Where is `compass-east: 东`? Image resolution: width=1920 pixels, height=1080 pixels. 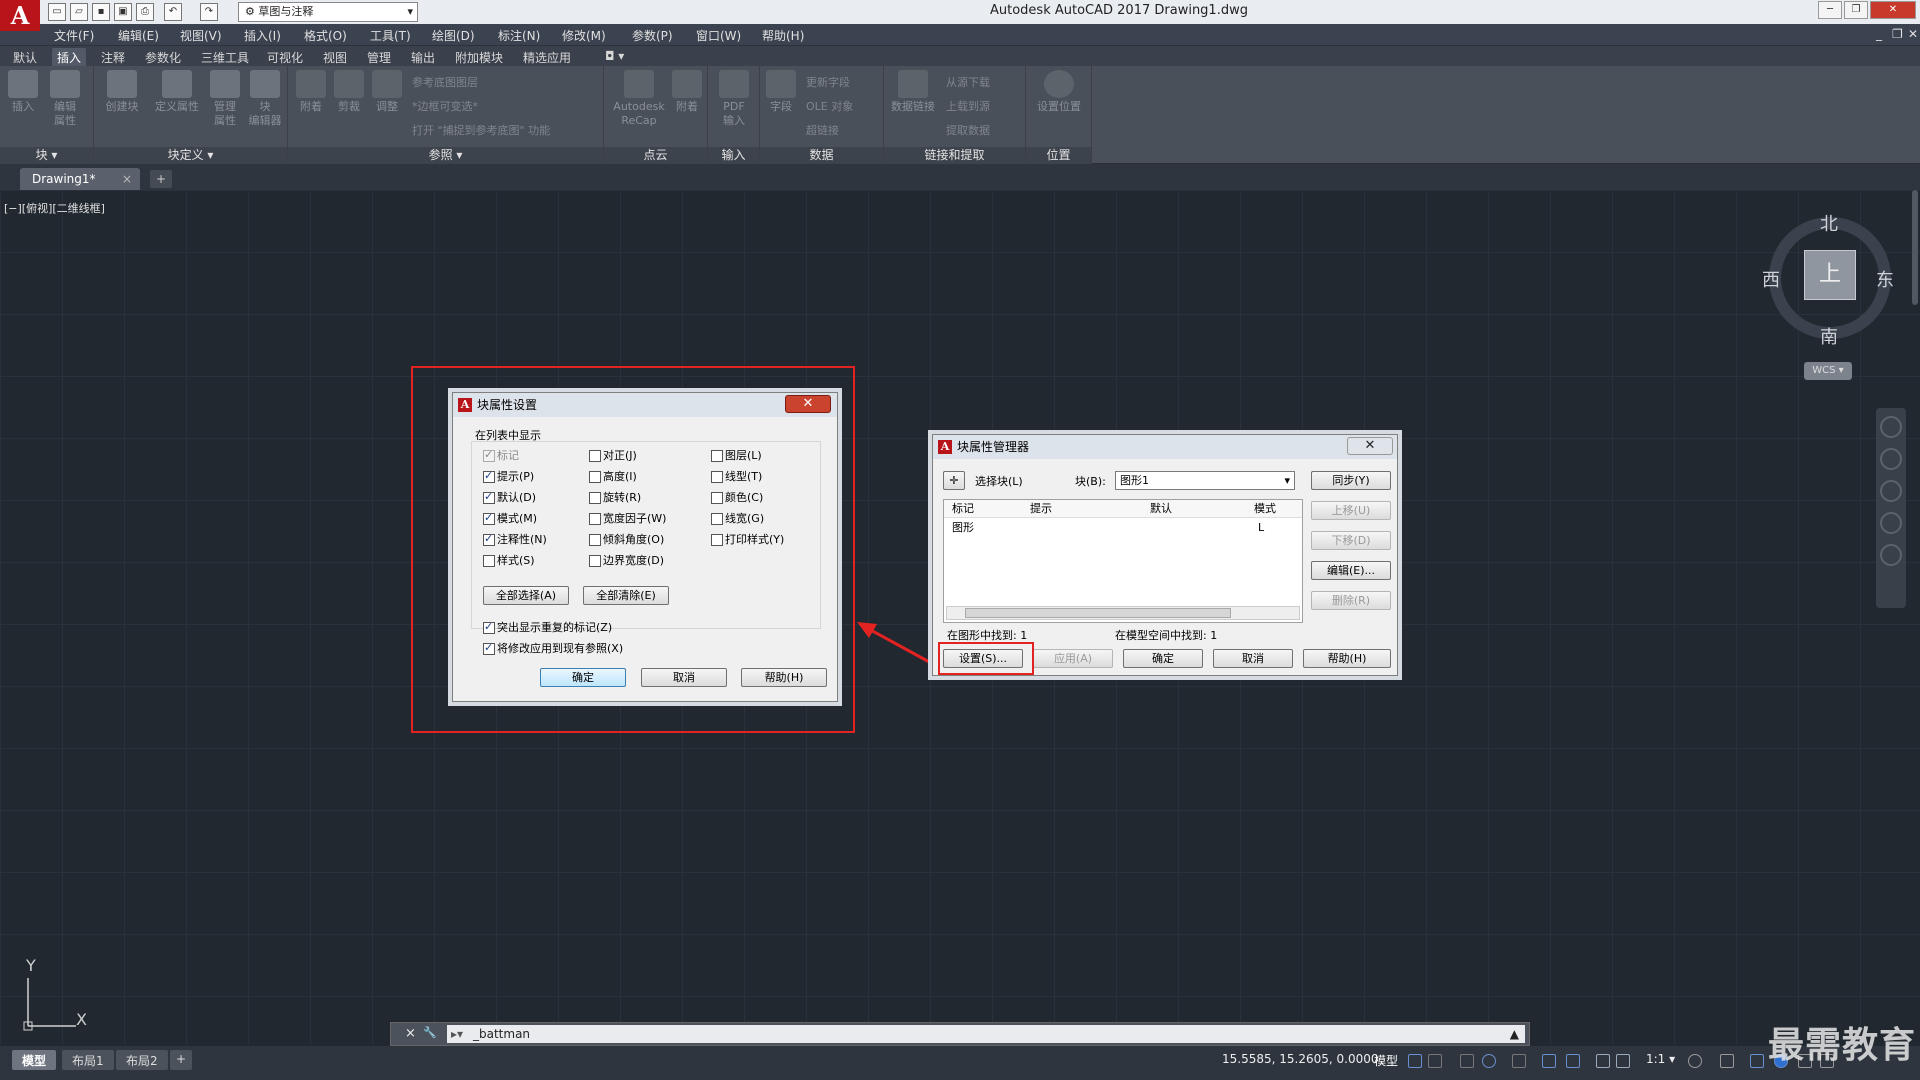 compass-east: 东 is located at coordinates (1885, 279).